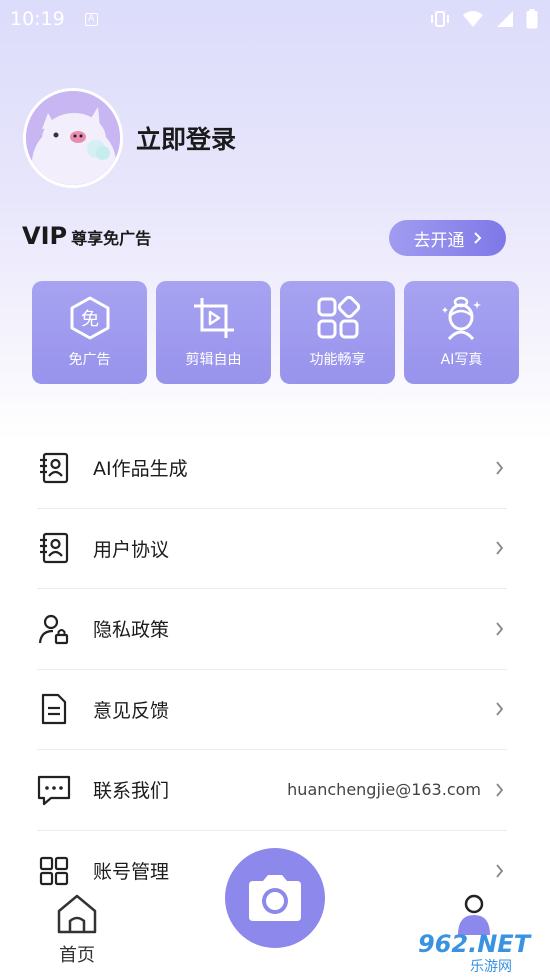 Image resolution: width=550 pixels, height=977 pixels. What do you see at coordinates (91, 19) in the screenshot?
I see `notification-badge: A` at bounding box center [91, 19].